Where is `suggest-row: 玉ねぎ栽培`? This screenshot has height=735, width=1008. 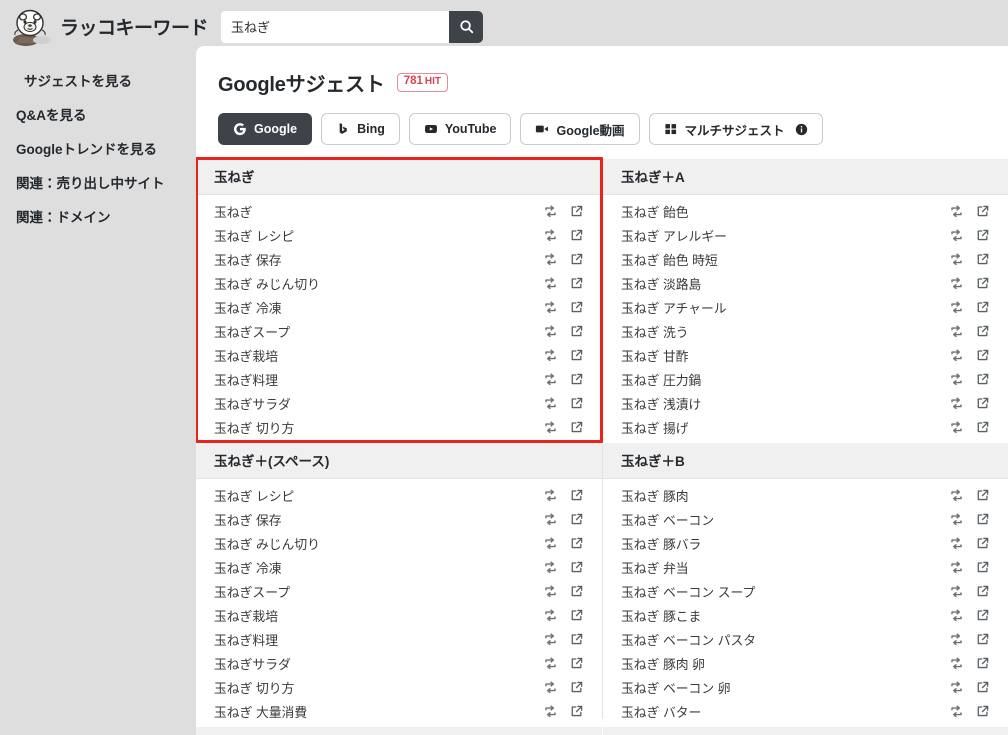 suggest-row: 玉ねぎ栽培 is located at coordinates (399, 355).